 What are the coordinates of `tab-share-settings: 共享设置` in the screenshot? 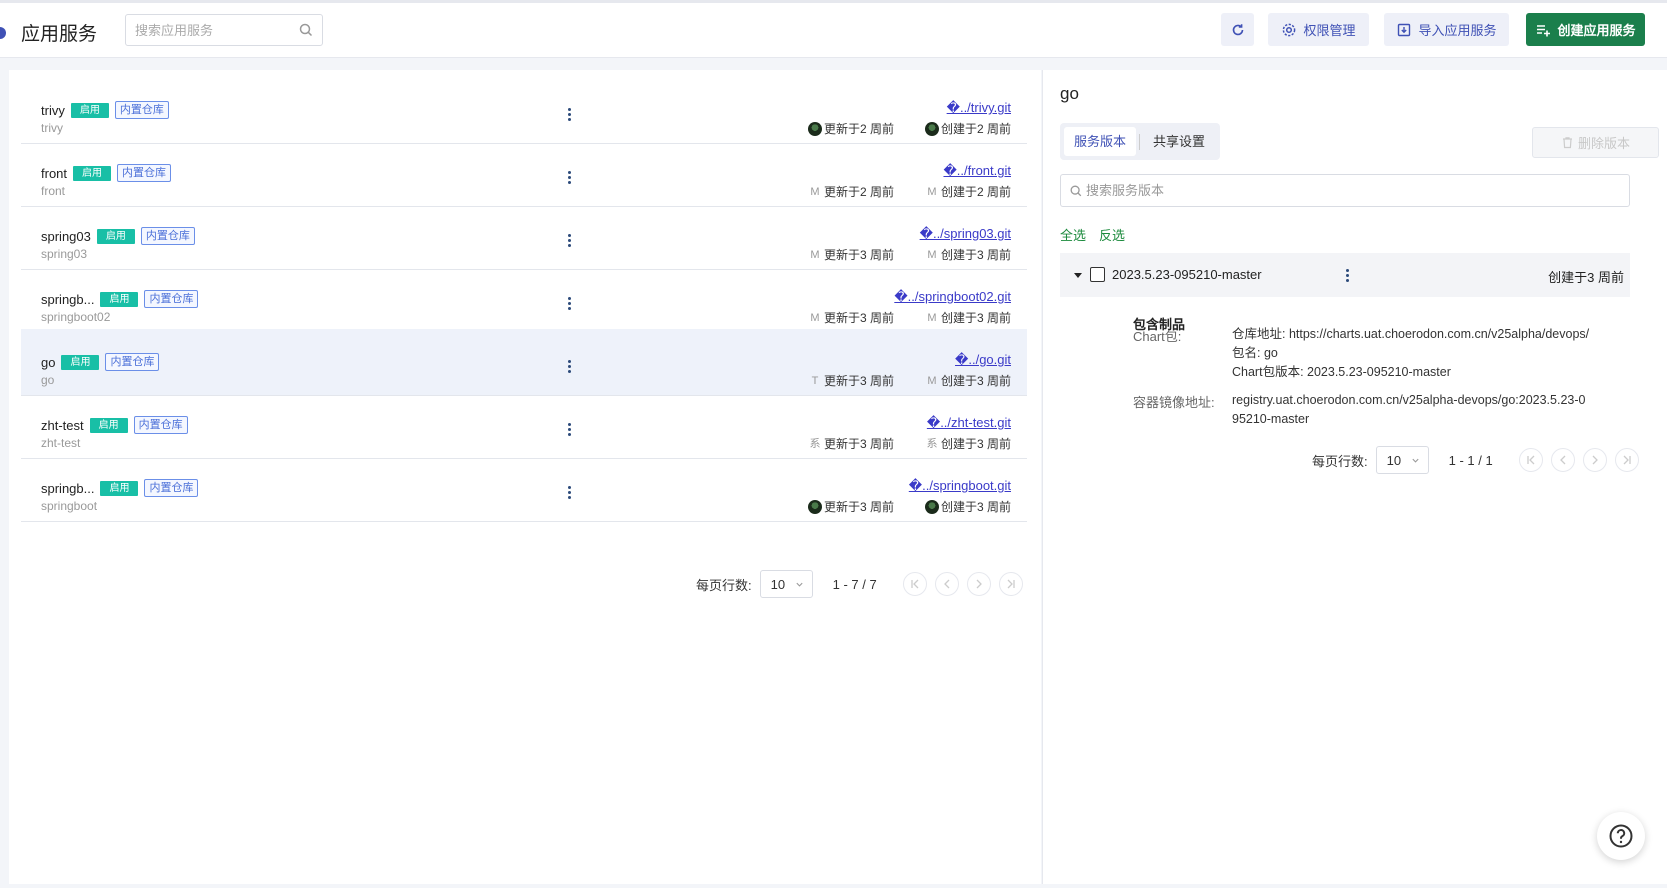 It's located at (1179, 141).